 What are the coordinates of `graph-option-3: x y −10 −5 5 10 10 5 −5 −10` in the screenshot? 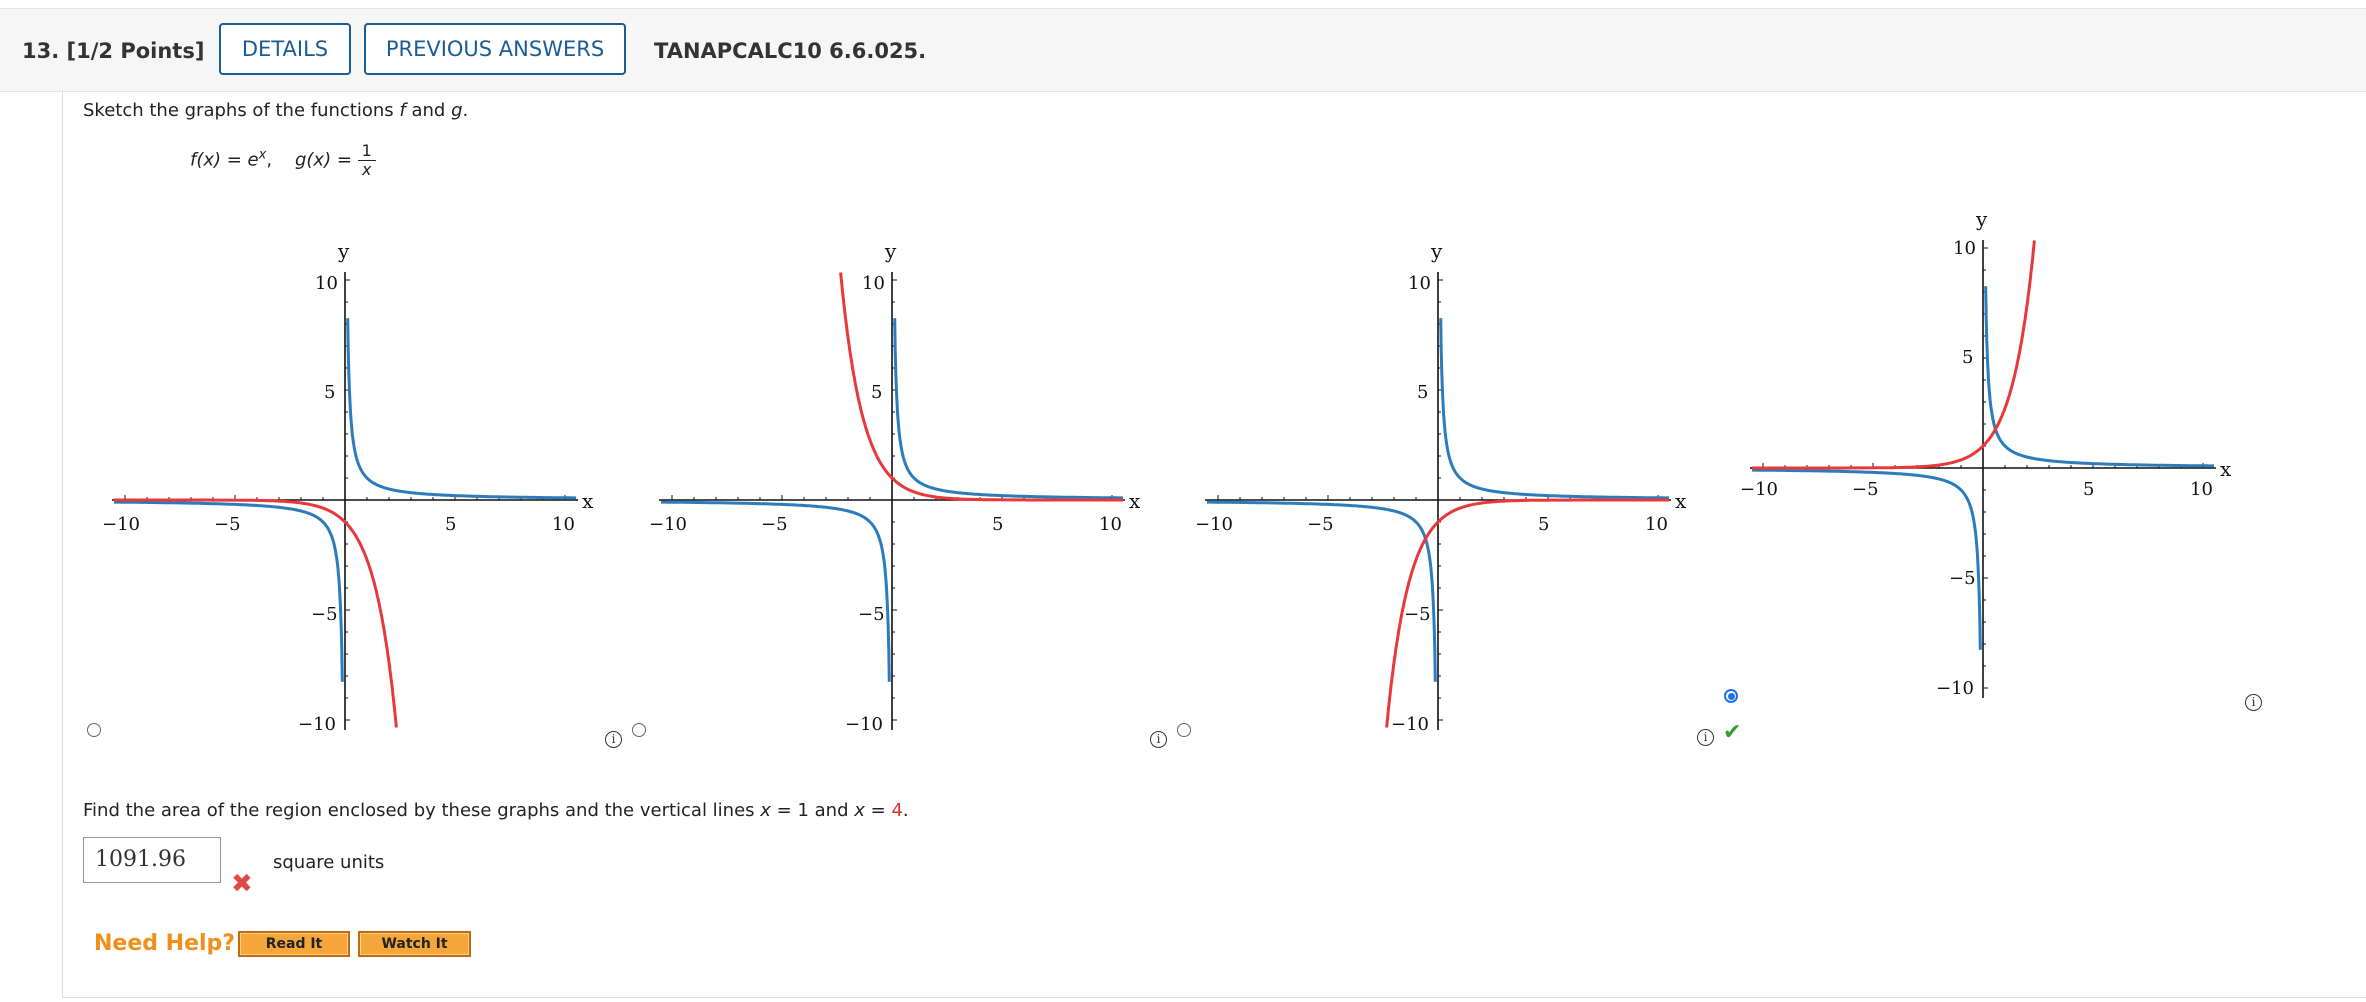 It's located at (1443, 490).